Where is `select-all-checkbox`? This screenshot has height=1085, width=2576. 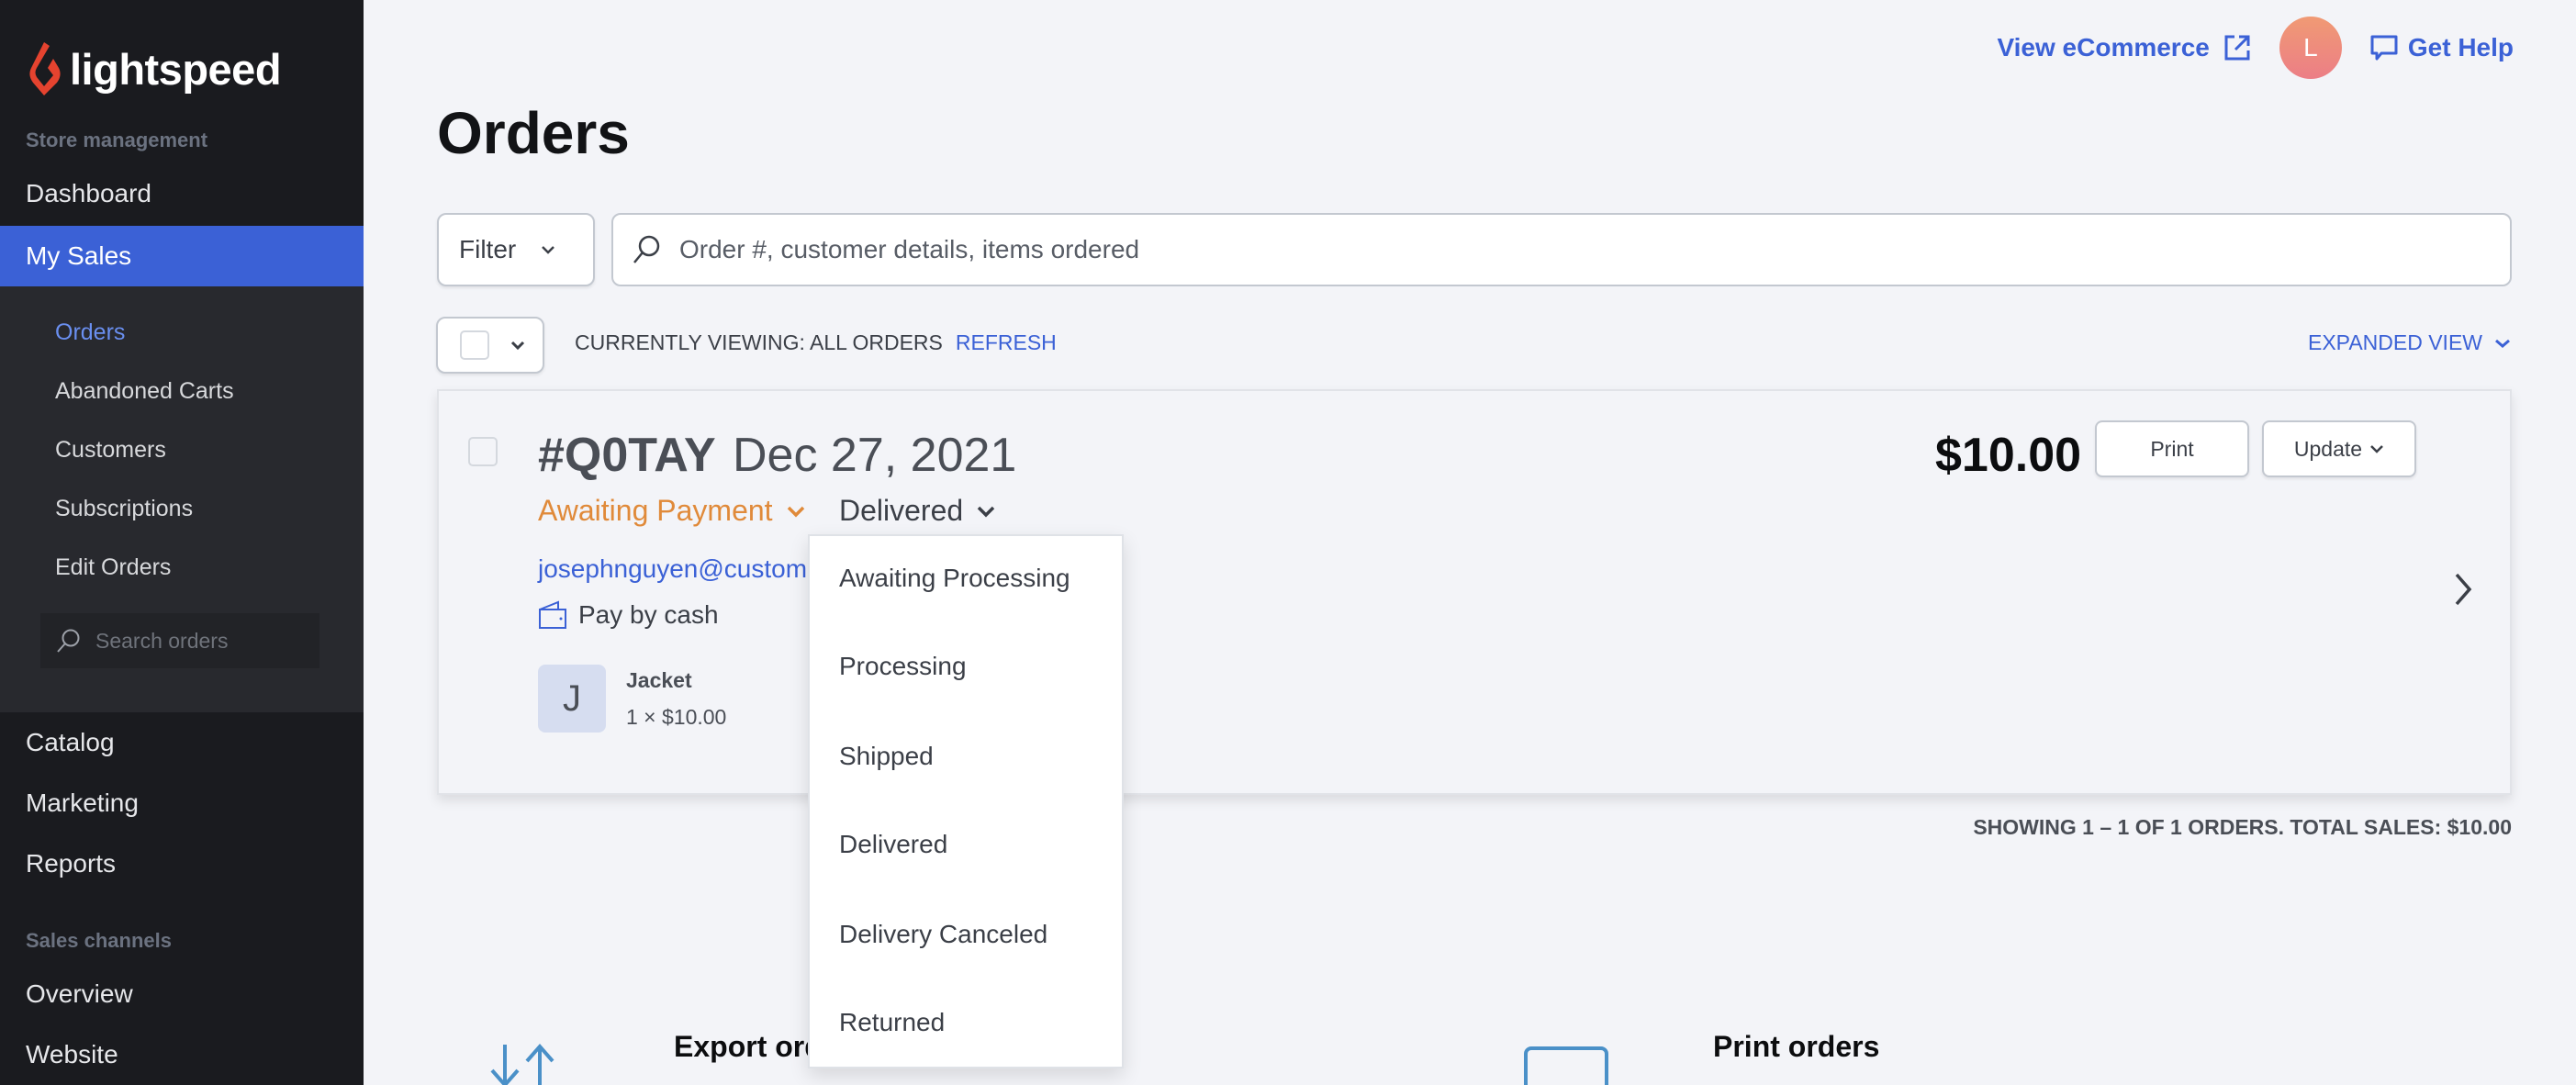
select-all-checkbox is located at coordinates (474, 345).